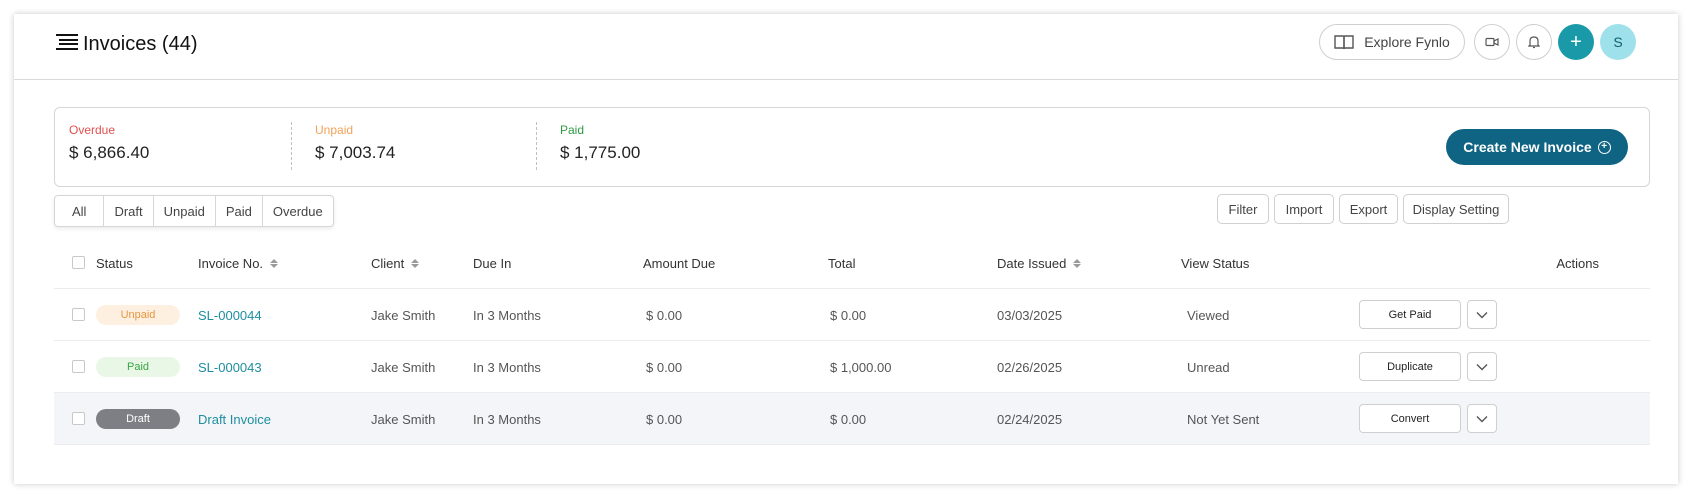  Describe the element at coordinates (600, 152) in the screenshot. I see `paid-value: $ 1,775.00` at that location.